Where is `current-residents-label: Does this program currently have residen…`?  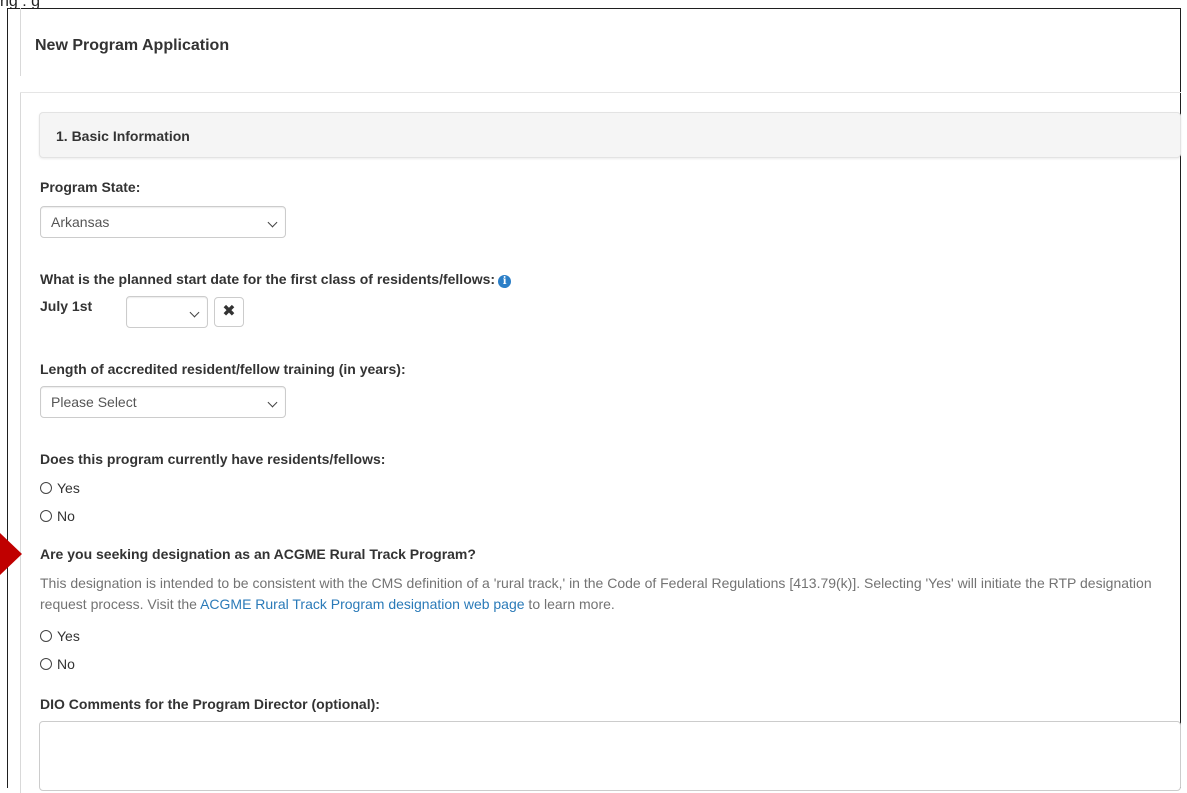
current-residents-label: Does this program currently have residen… is located at coordinates (213, 459).